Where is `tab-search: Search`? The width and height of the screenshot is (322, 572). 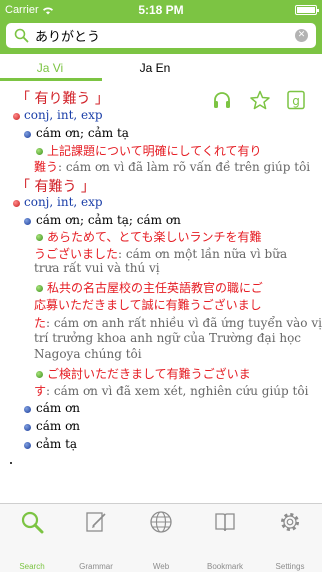 tab-search: Search is located at coordinates (32, 538).